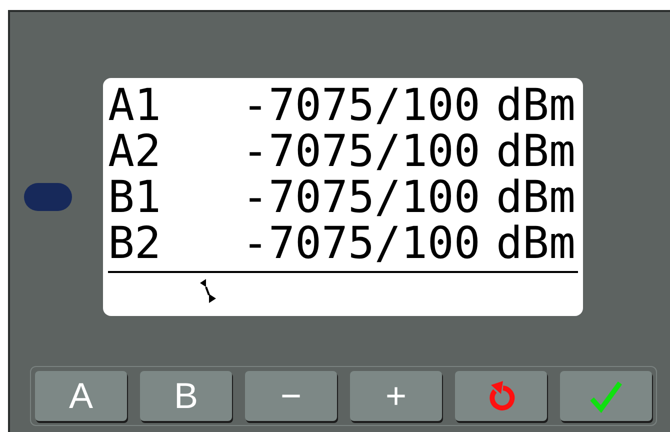 The height and width of the screenshot is (432, 670). Describe the element at coordinates (48, 197) in the screenshot. I see `status-led` at that location.